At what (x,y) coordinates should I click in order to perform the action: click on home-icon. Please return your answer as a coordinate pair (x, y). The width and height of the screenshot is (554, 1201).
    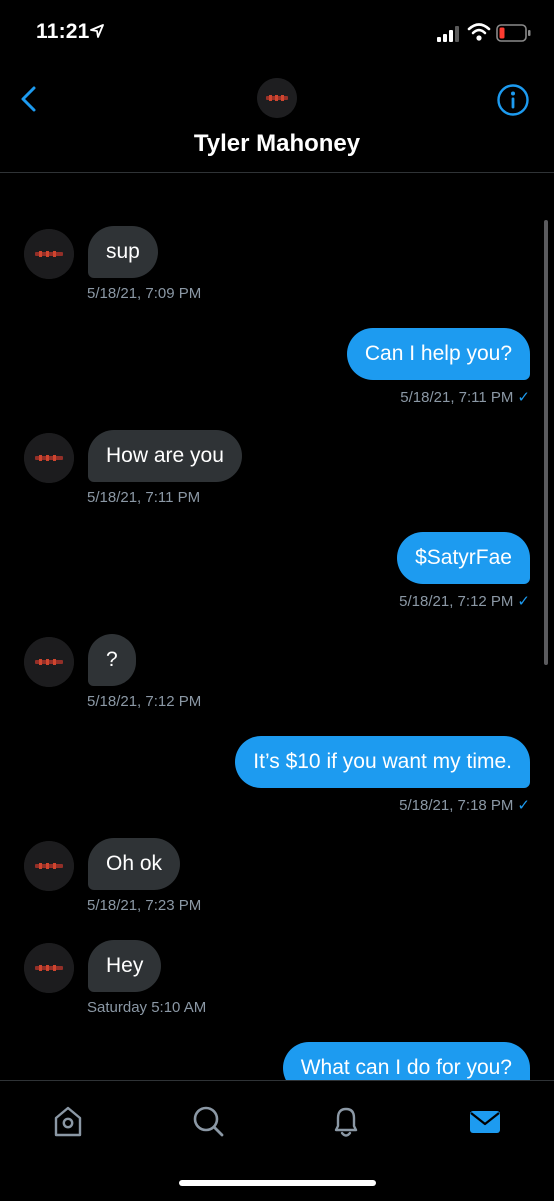
    Looking at the image, I should click on (68, 1121).